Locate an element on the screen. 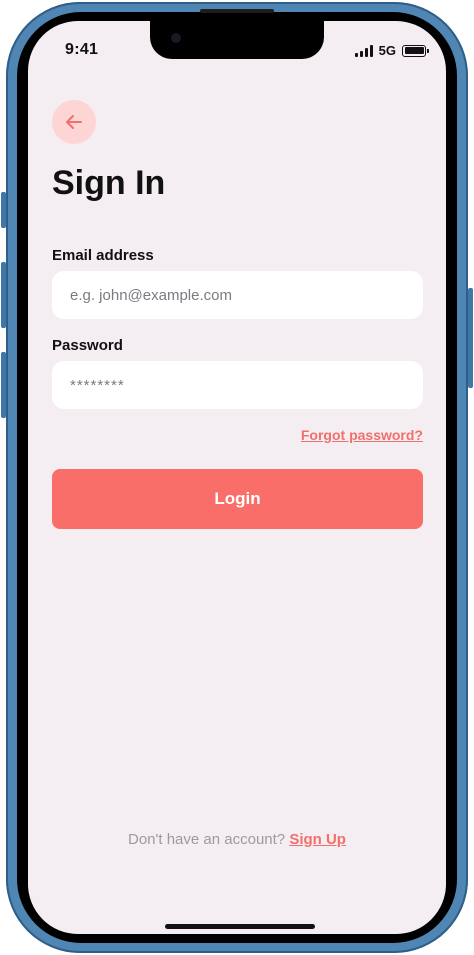  phone-top-speaker is located at coordinates (237, 11).